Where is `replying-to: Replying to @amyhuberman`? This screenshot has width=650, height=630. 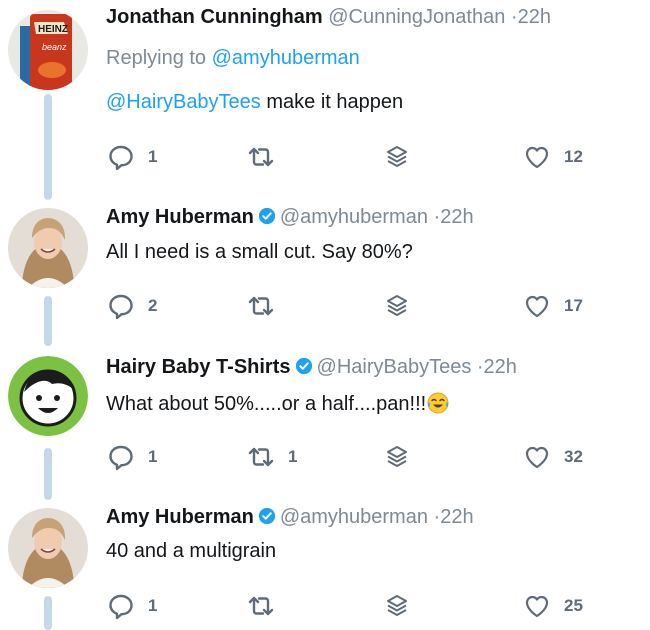 replying-to: Replying to @amyhuberman is located at coordinates (233, 58).